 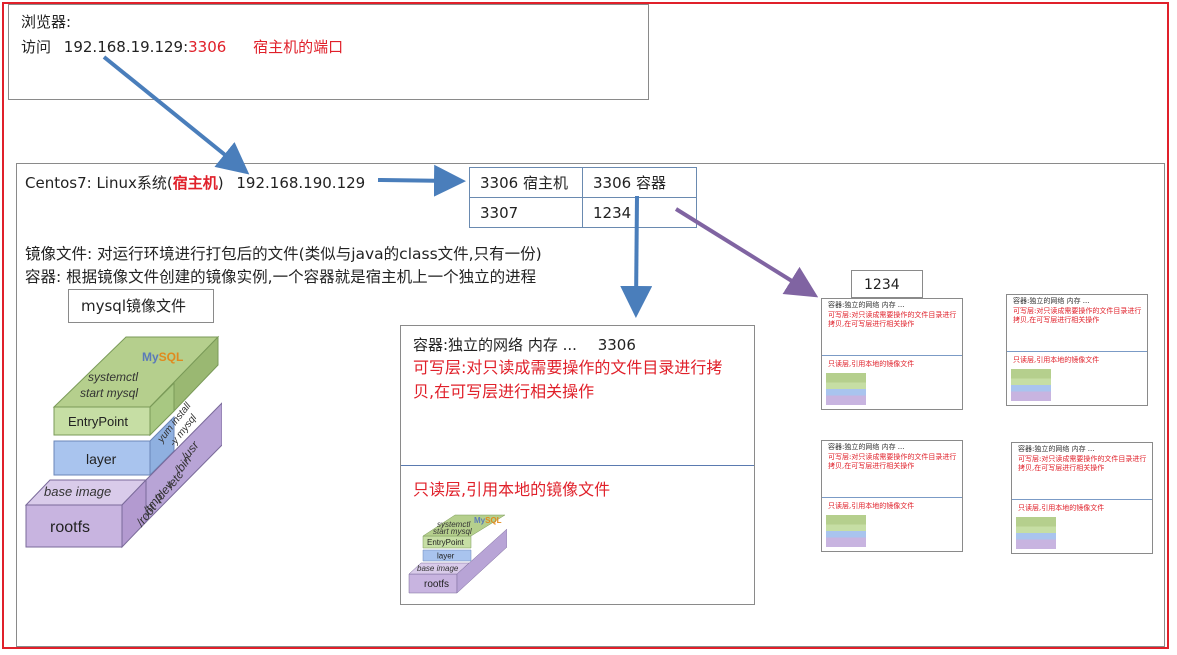 I want to click on host-label-emphasis: 宿主机, so click(x=195, y=183).